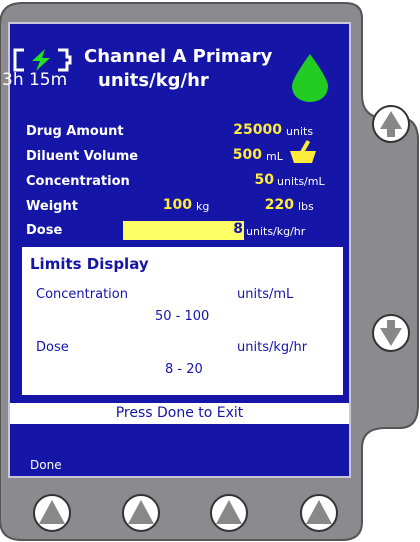 This screenshot has height=542, width=420. What do you see at coordinates (274, 156) in the screenshot?
I see `diluent-volume-unit: mL` at bounding box center [274, 156].